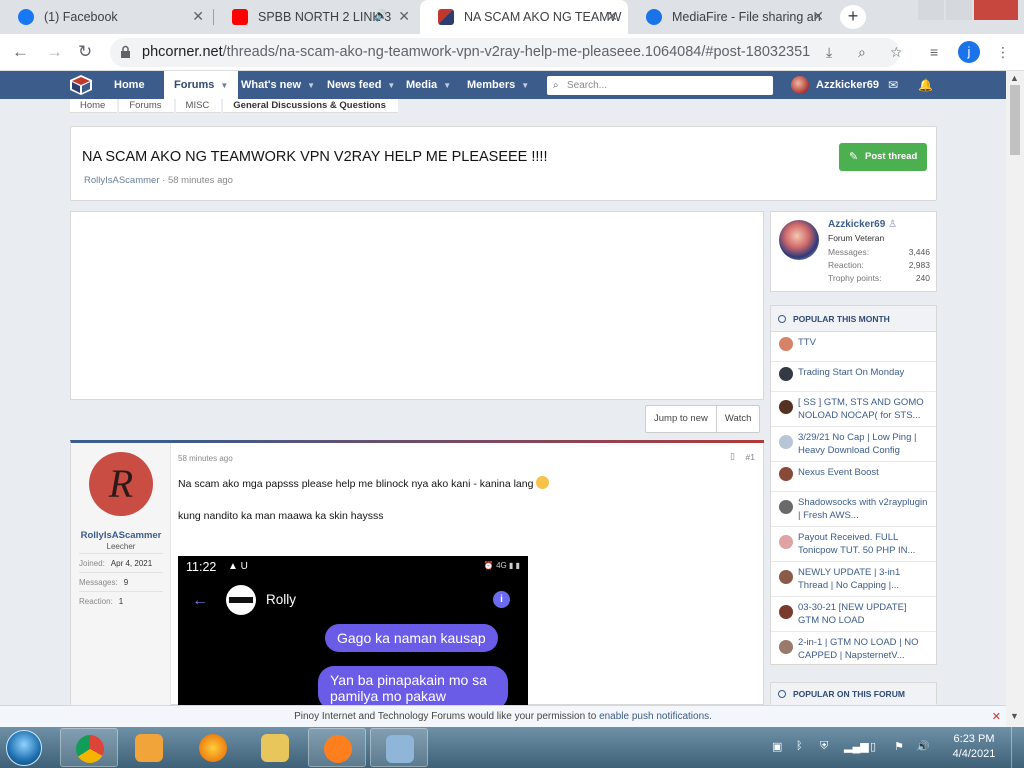 The image size is (1024, 768). I want to click on nav-members: Members ▼, so click(498, 85).